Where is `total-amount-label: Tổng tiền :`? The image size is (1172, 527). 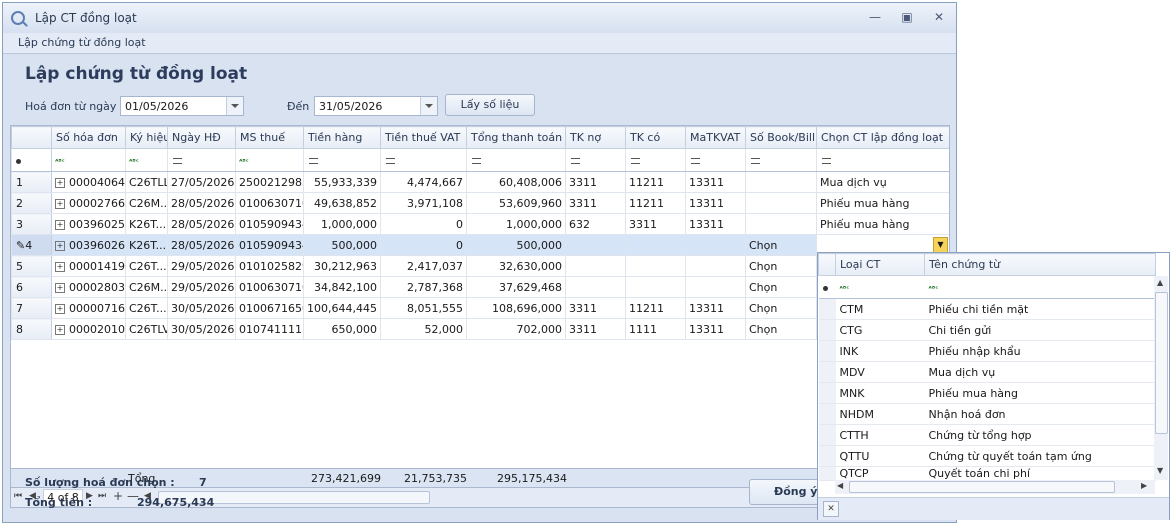
total-amount-label: Tổng tiền : is located at coordinates (59, 502).